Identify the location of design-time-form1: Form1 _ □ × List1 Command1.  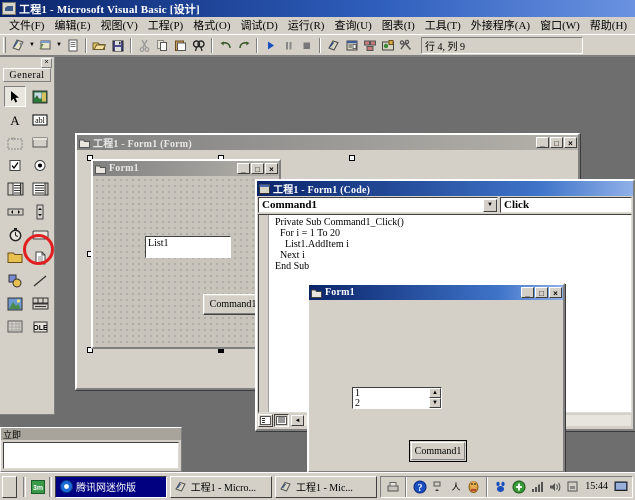
(186, 254).